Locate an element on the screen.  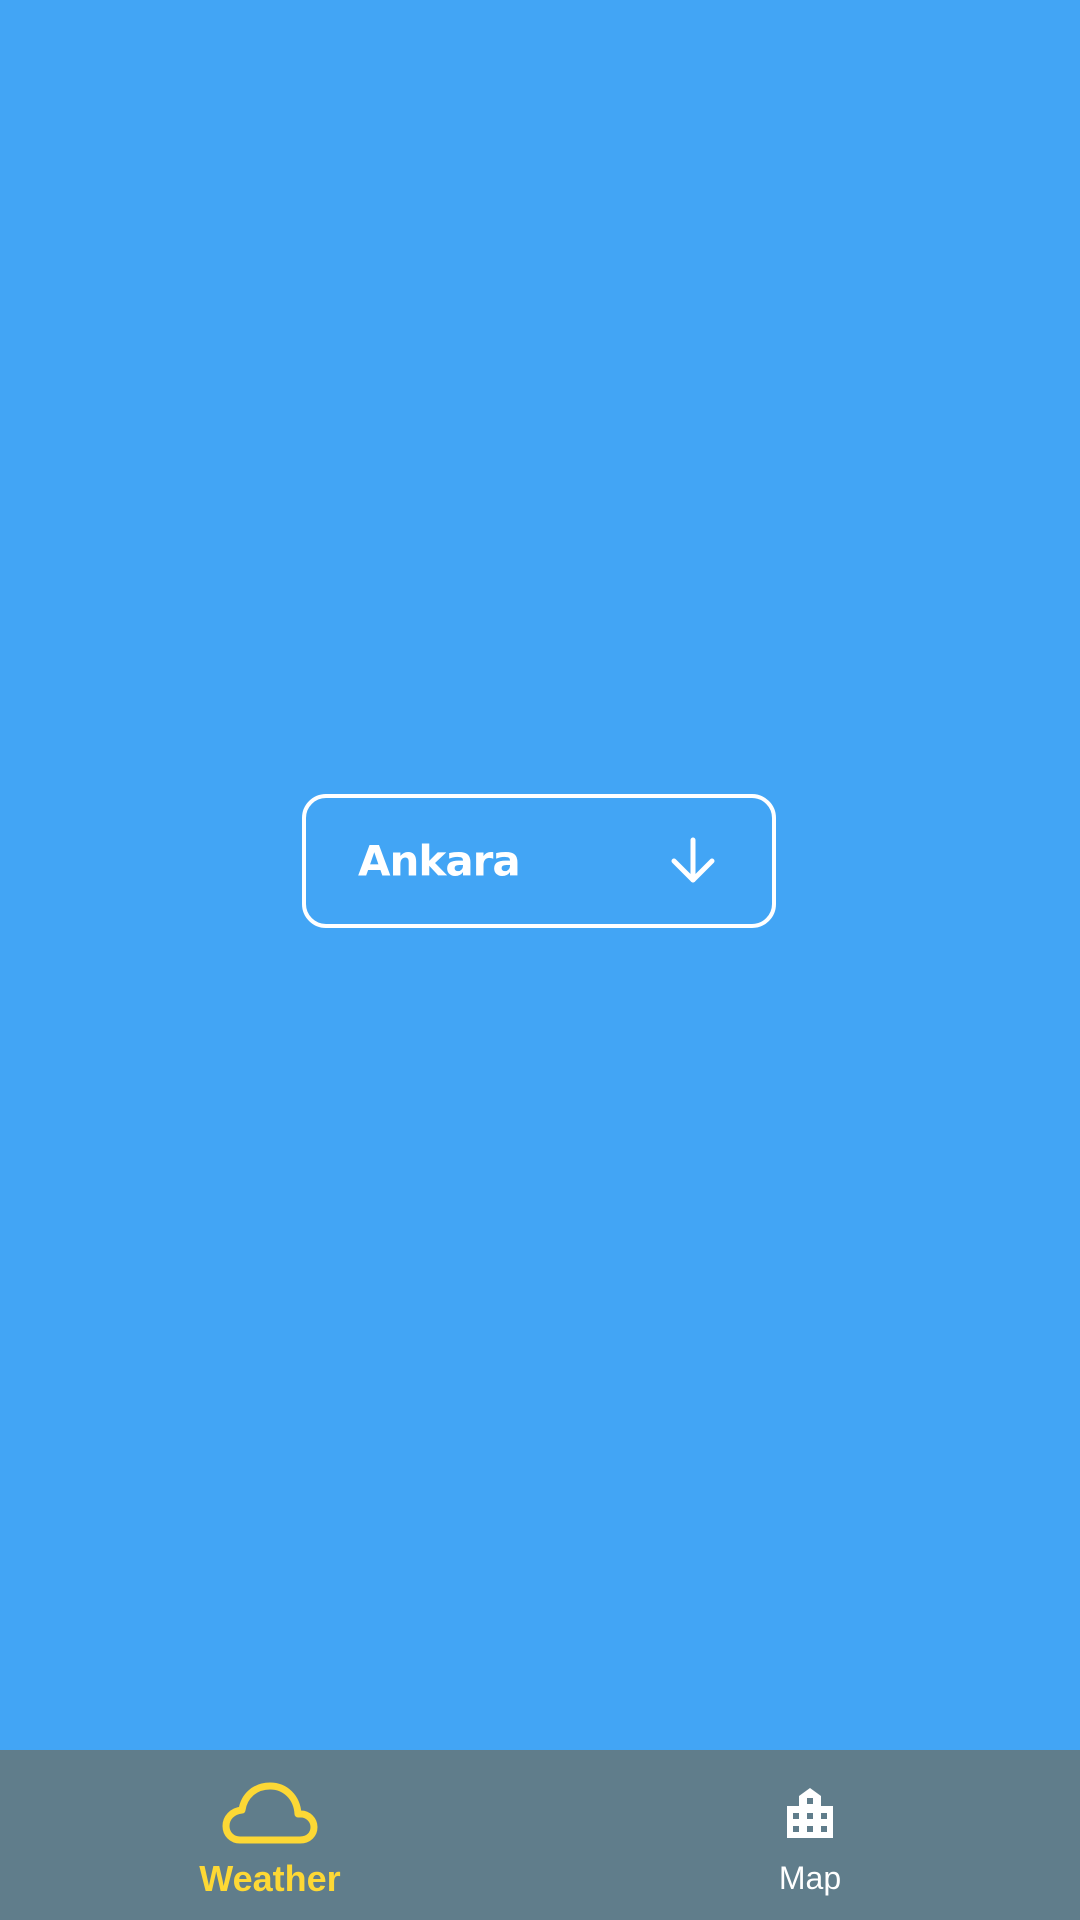
nav-item-weather: Weather is located at coordinates (270, 1835).